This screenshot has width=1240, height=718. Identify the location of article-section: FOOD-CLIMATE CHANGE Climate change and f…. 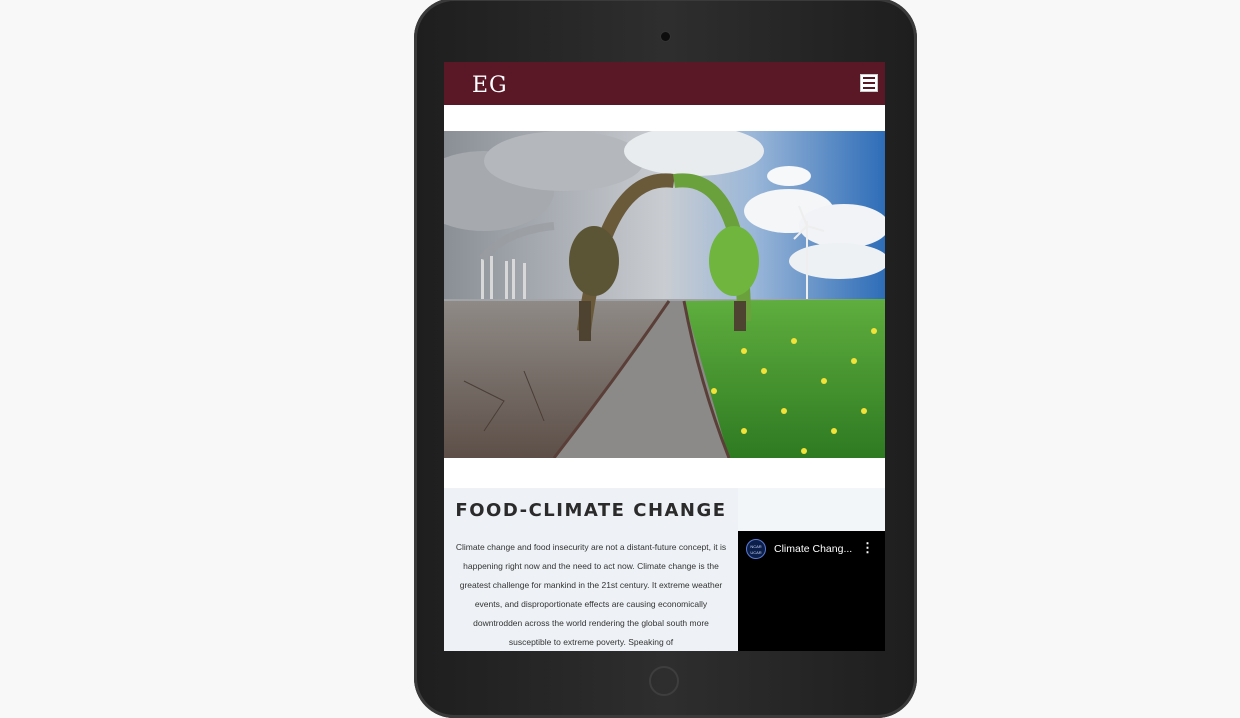
(664, 569).